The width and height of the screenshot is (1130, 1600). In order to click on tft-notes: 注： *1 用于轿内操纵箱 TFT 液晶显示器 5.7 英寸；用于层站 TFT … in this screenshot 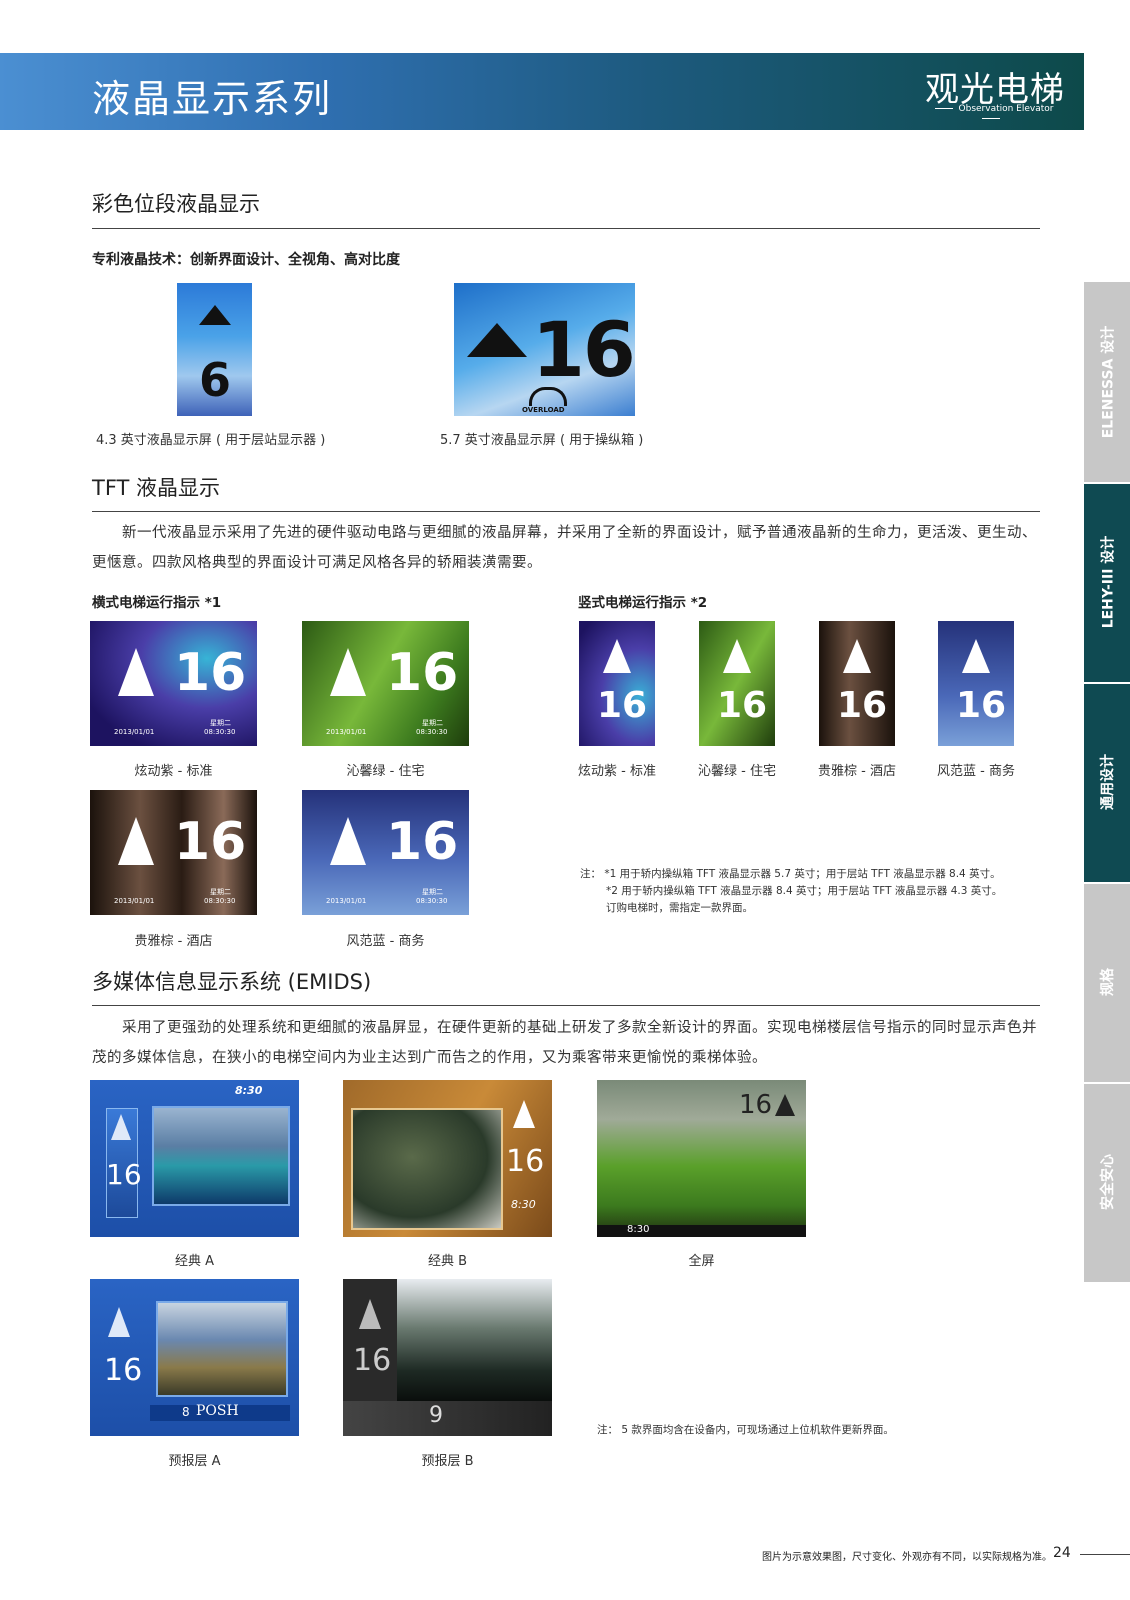, I will do `click(805, 891)`.